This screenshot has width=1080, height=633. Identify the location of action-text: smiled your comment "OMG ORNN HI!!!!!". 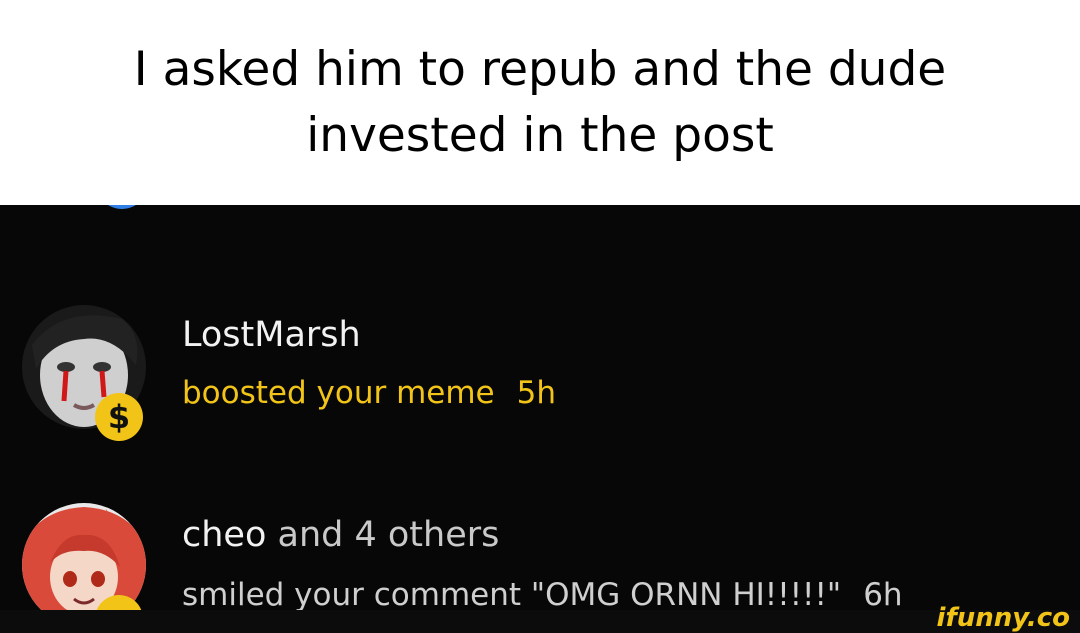
(512, 595).